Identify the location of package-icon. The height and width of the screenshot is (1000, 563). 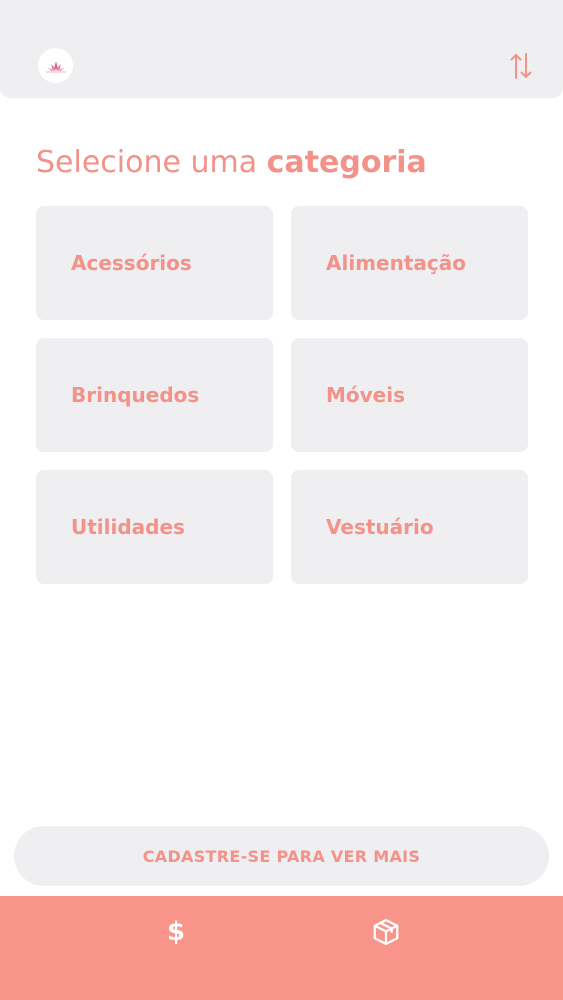
(386, 932).